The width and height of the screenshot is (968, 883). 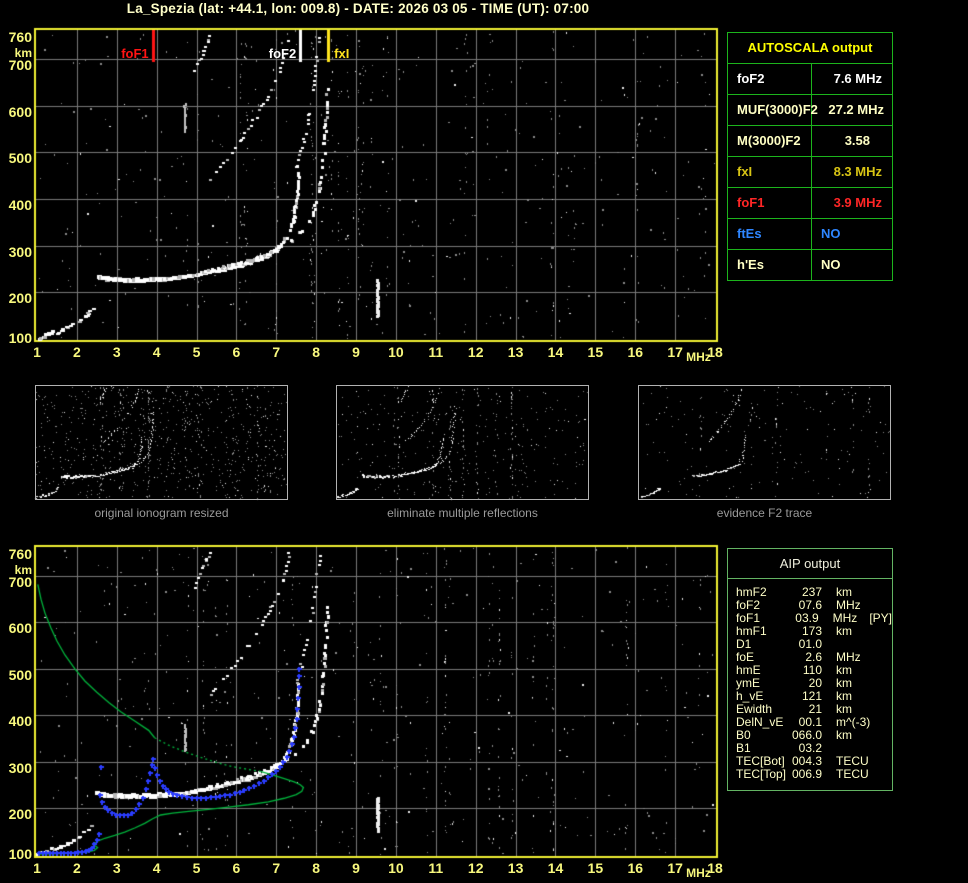 What do you see at coordinates (770, 172) in the screenshot?
I see `parameter-label: fxI` at bounding box center [770, 172].